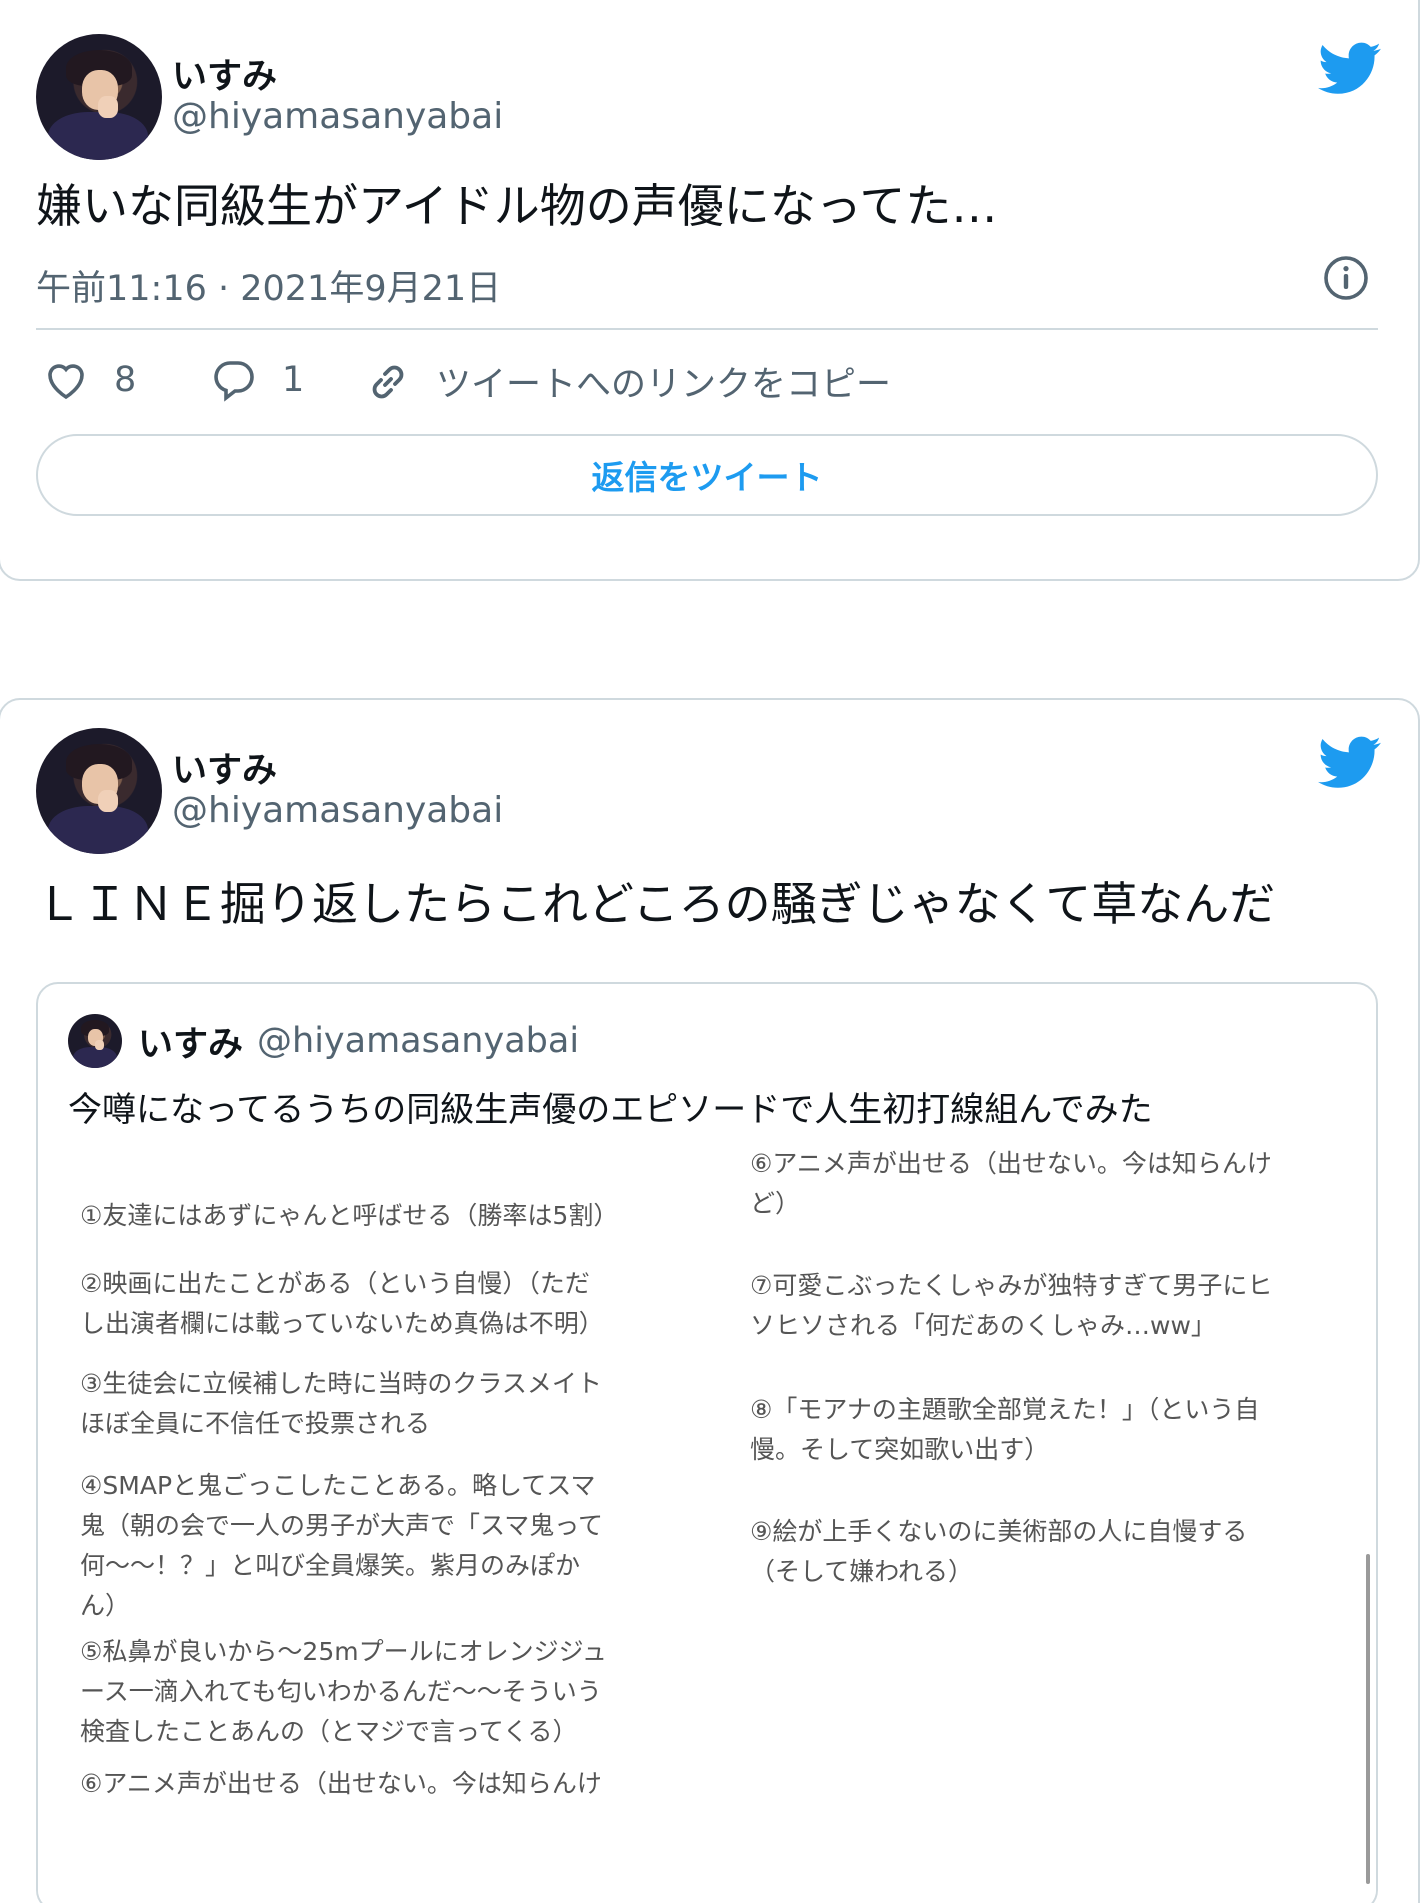 The image size is (1423, 1903). I want to click on tweet-timestamp: 午前11:16 · 2021年9月21日, so click(268, 285).